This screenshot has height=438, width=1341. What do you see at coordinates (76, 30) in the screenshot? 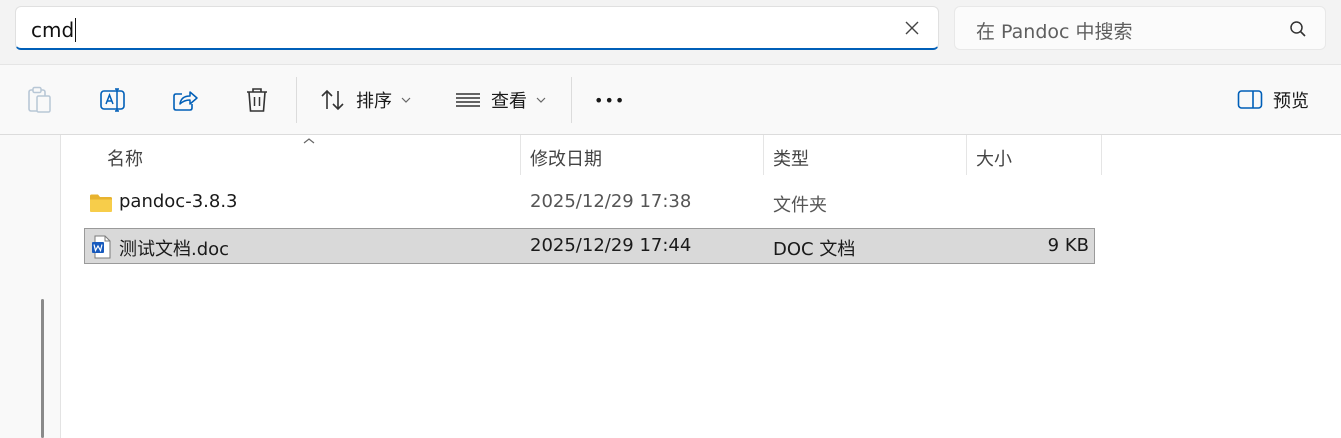
I see `text-caret` at bounding box center [76, 30].